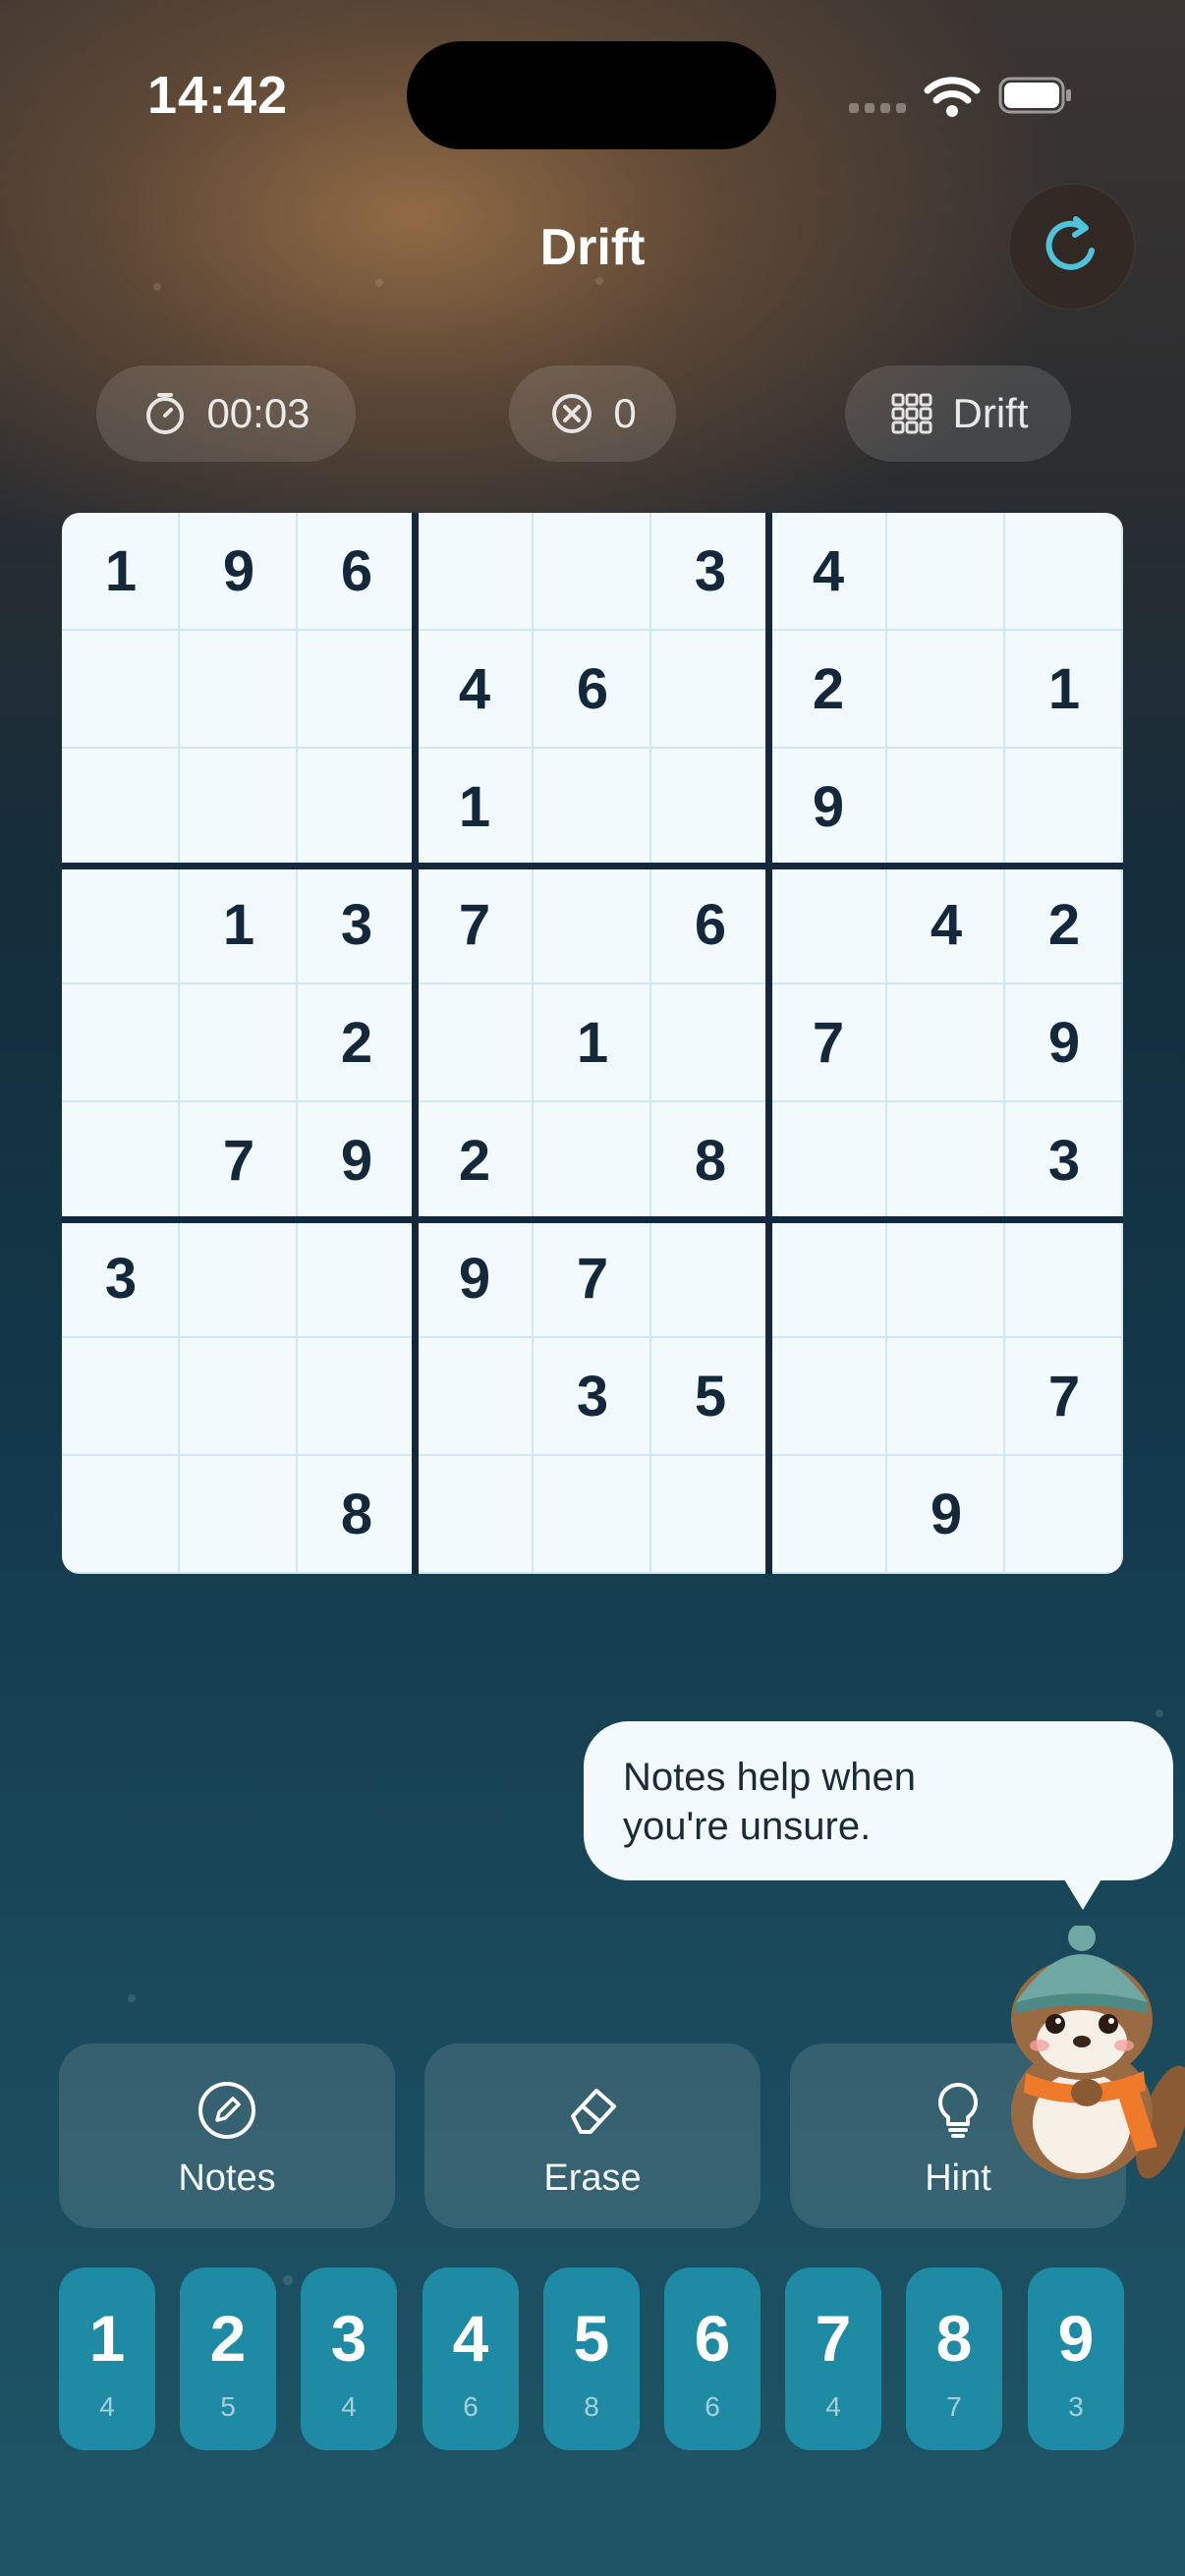  Describe the element at coordinates (1072, 246) in the screenshot. I see `refresh-button` at that location.